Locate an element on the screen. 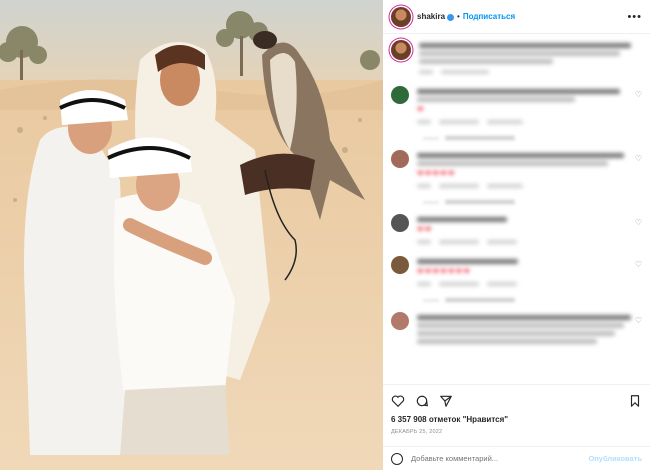  emoji-icon is located at coordinates (397, 458).